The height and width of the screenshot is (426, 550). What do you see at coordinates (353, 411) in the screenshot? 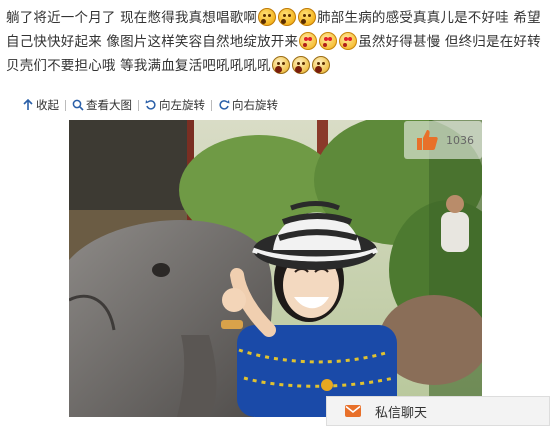
I see `envelope-icon` at bounding box center [353, 411].